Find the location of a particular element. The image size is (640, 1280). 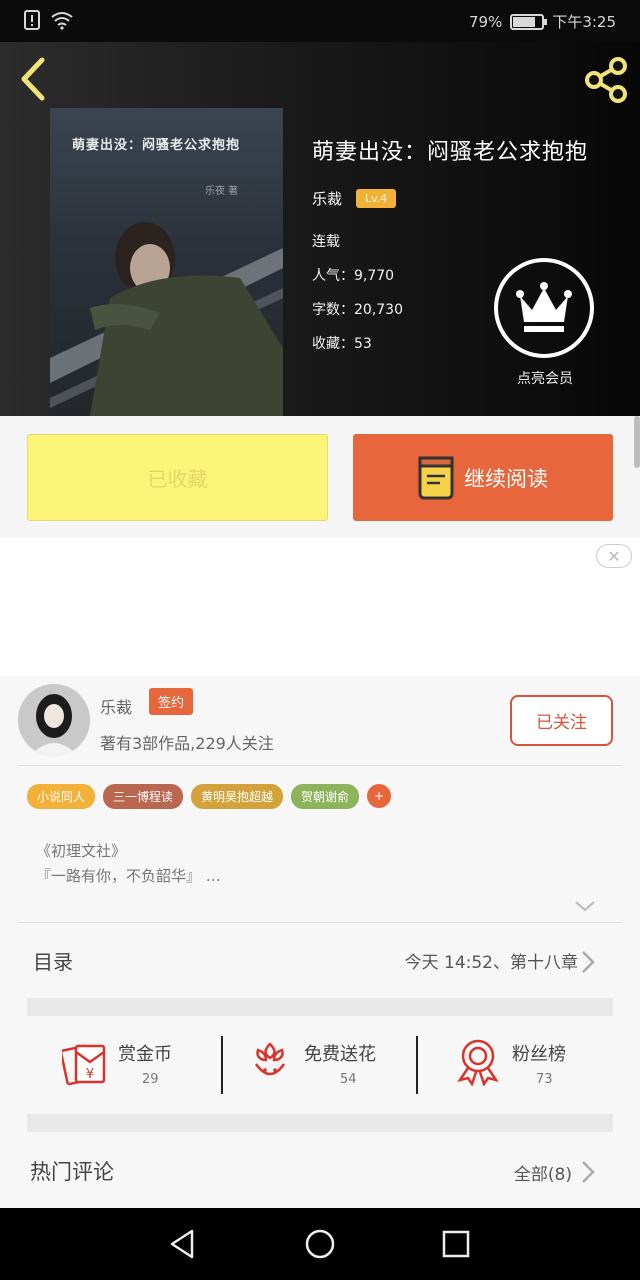

nav-back-button is located at coordinates (182, 1244).